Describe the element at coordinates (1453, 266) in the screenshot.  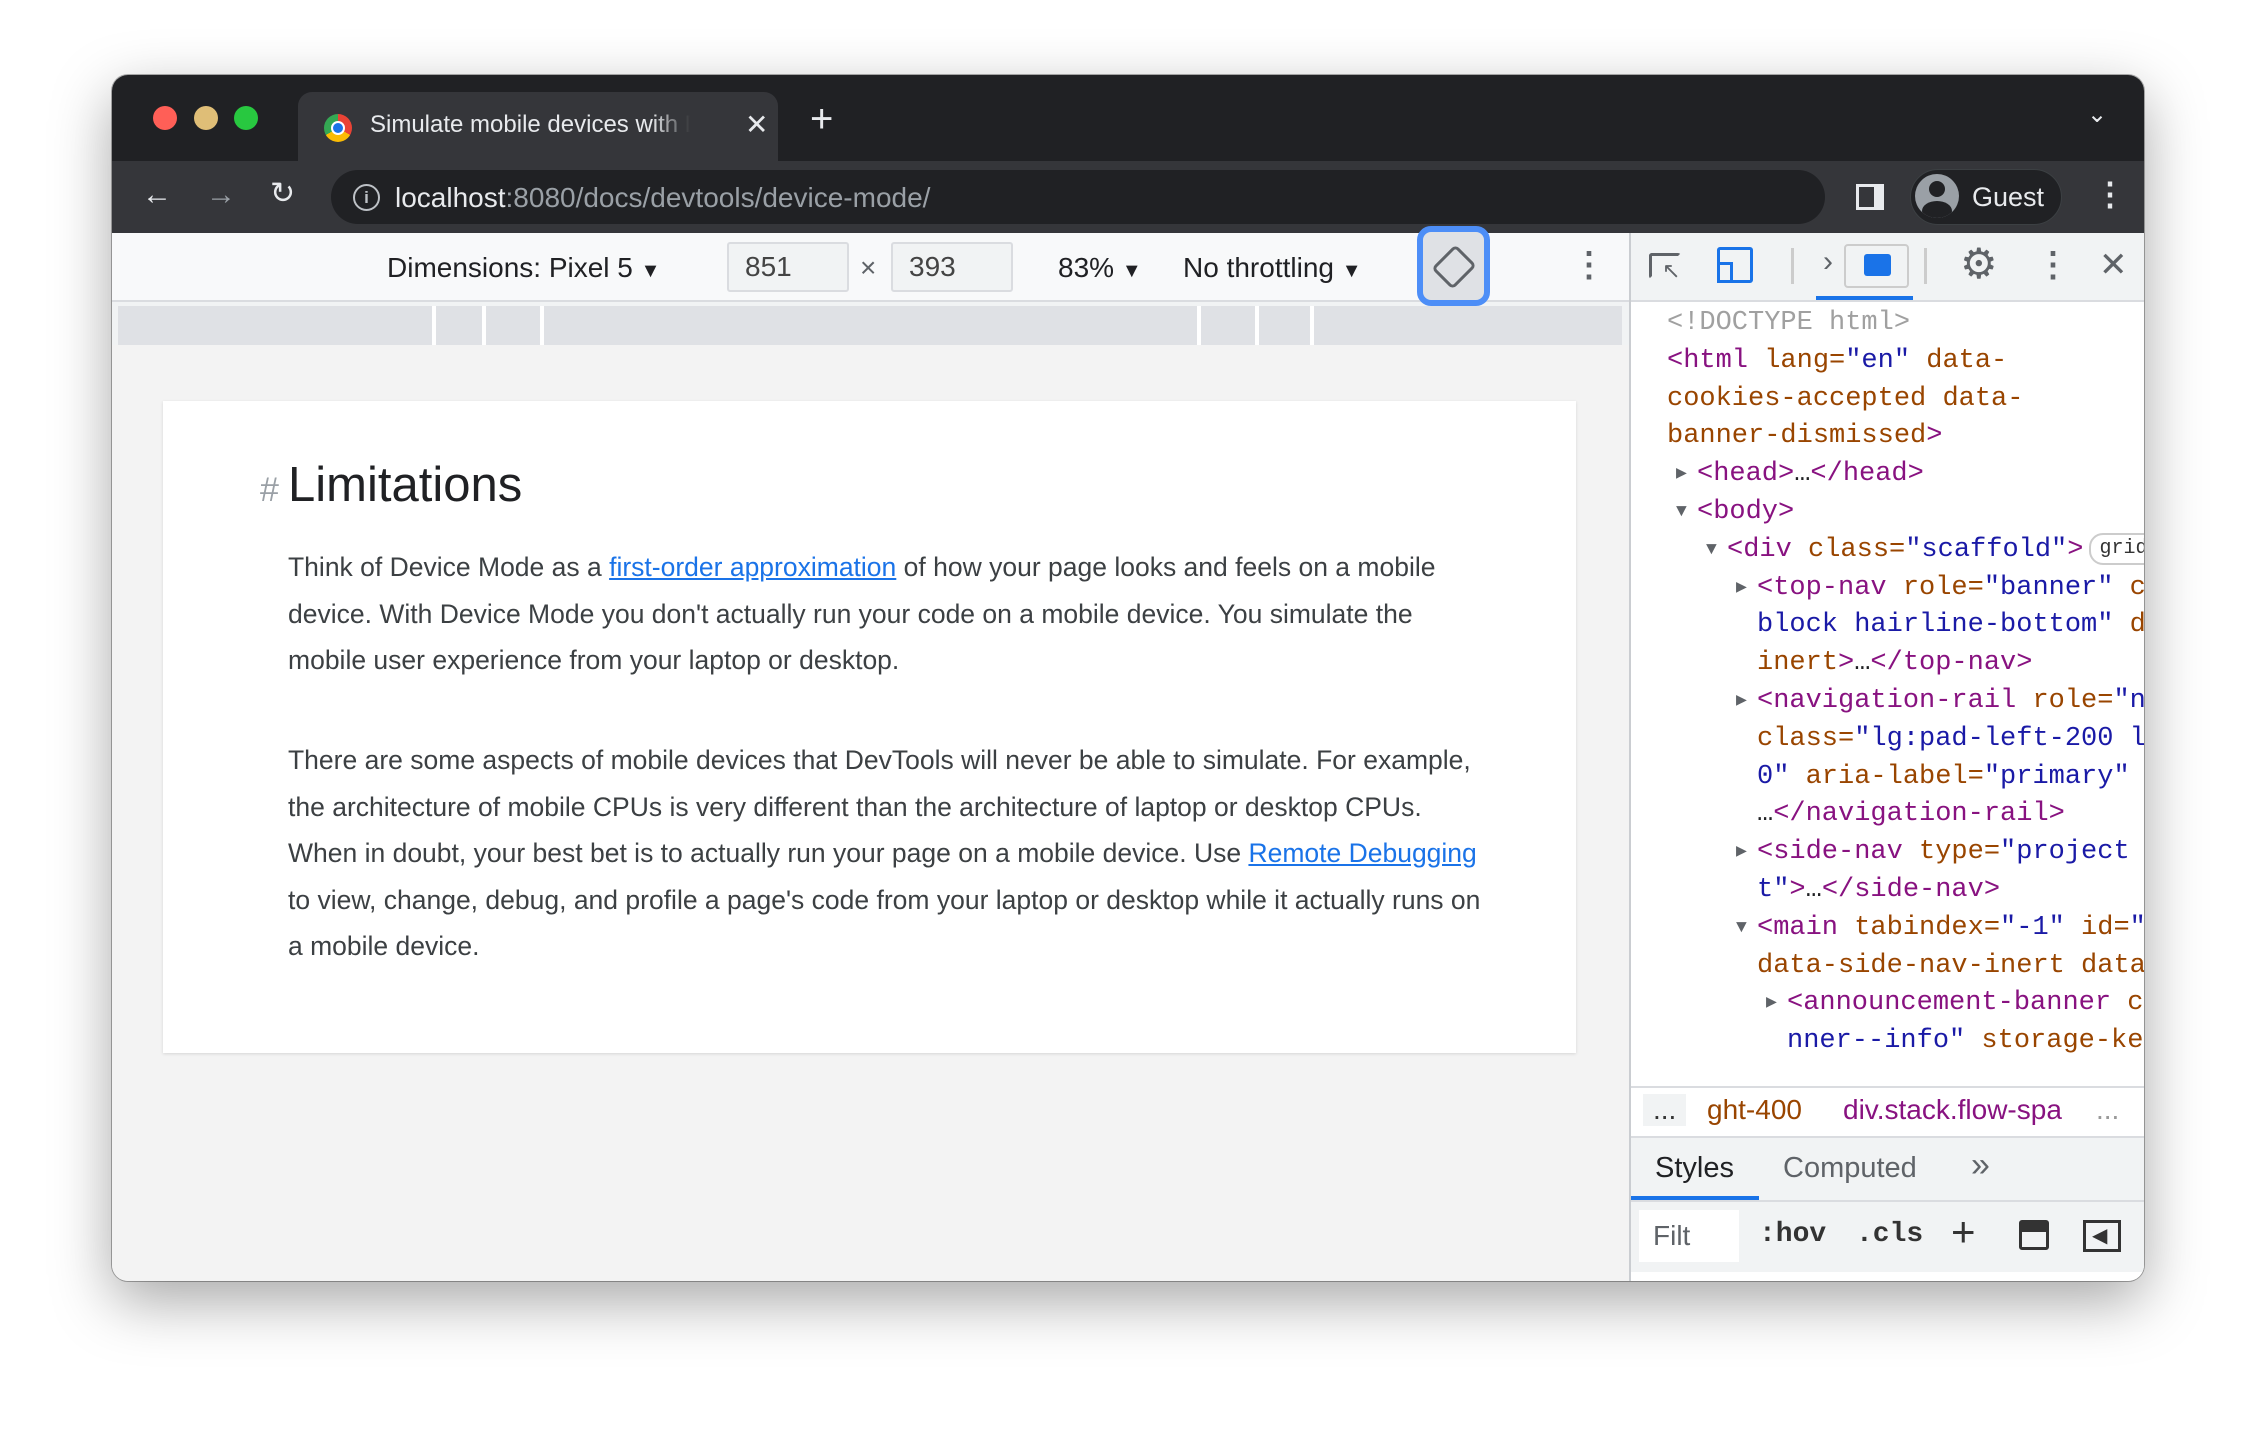
I see `rotate-button` at that location.